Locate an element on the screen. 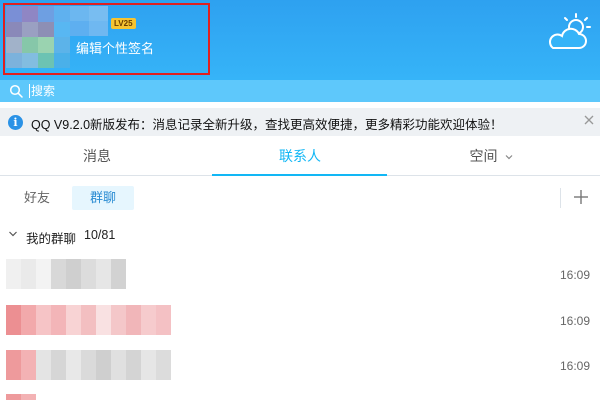 The height and width of the screenshot is (400, 600). active-tab-indicator is located at coordinates (299, 175).